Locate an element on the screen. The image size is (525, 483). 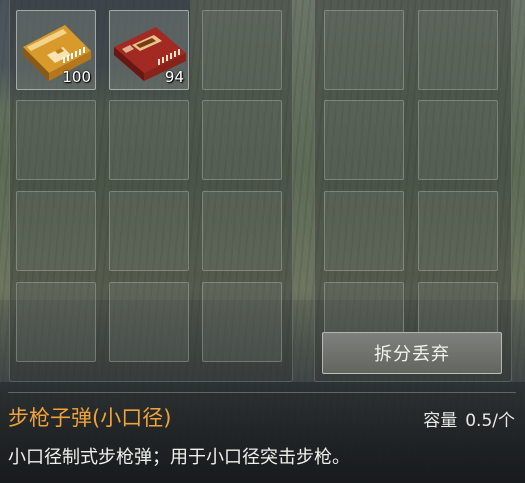
capacity-label: 容量 is located at coordinates (440, 421).